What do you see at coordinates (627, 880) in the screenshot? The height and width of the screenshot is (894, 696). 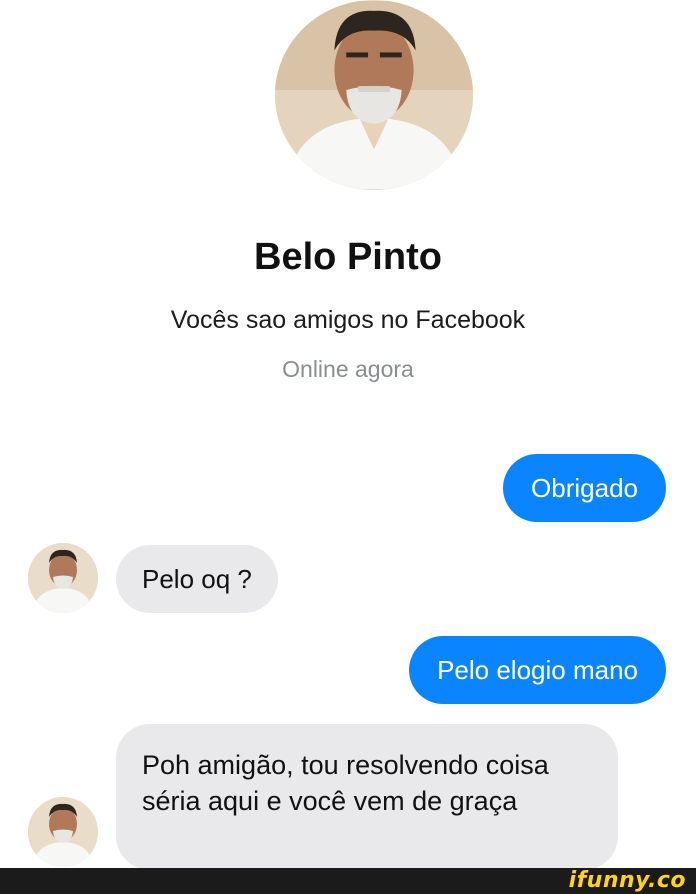 I see `ifunny-watermark: ifunny.co` at bounding box center [627, 880].